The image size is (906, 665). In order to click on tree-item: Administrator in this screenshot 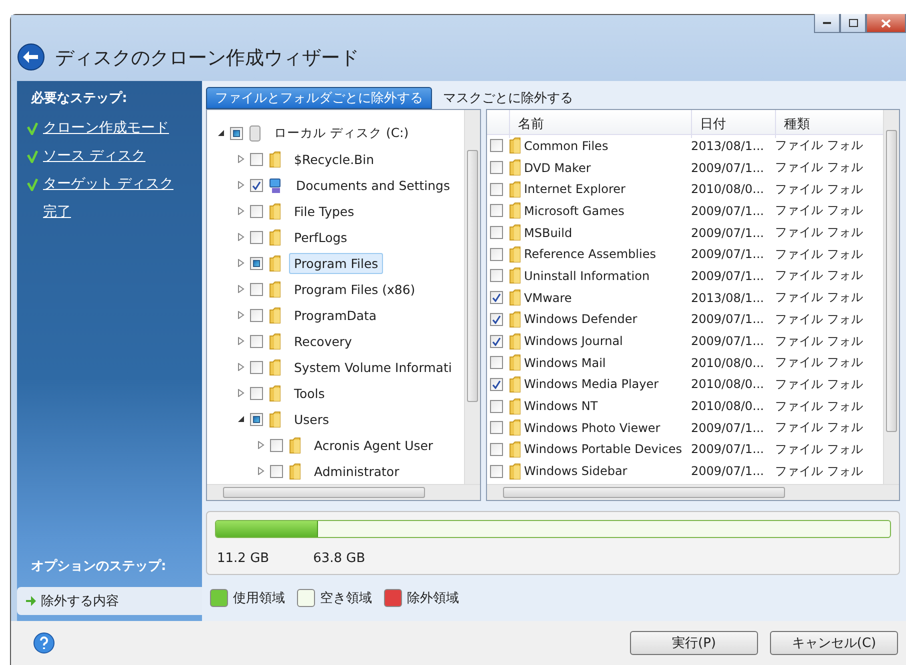, I will do `click(356, 471)`.